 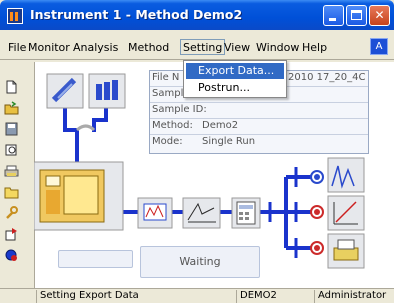 What do you see at coordinates (229, 141) in the screenshot?
I see `mode-value: Single Run` at bounding box center [229, 141].